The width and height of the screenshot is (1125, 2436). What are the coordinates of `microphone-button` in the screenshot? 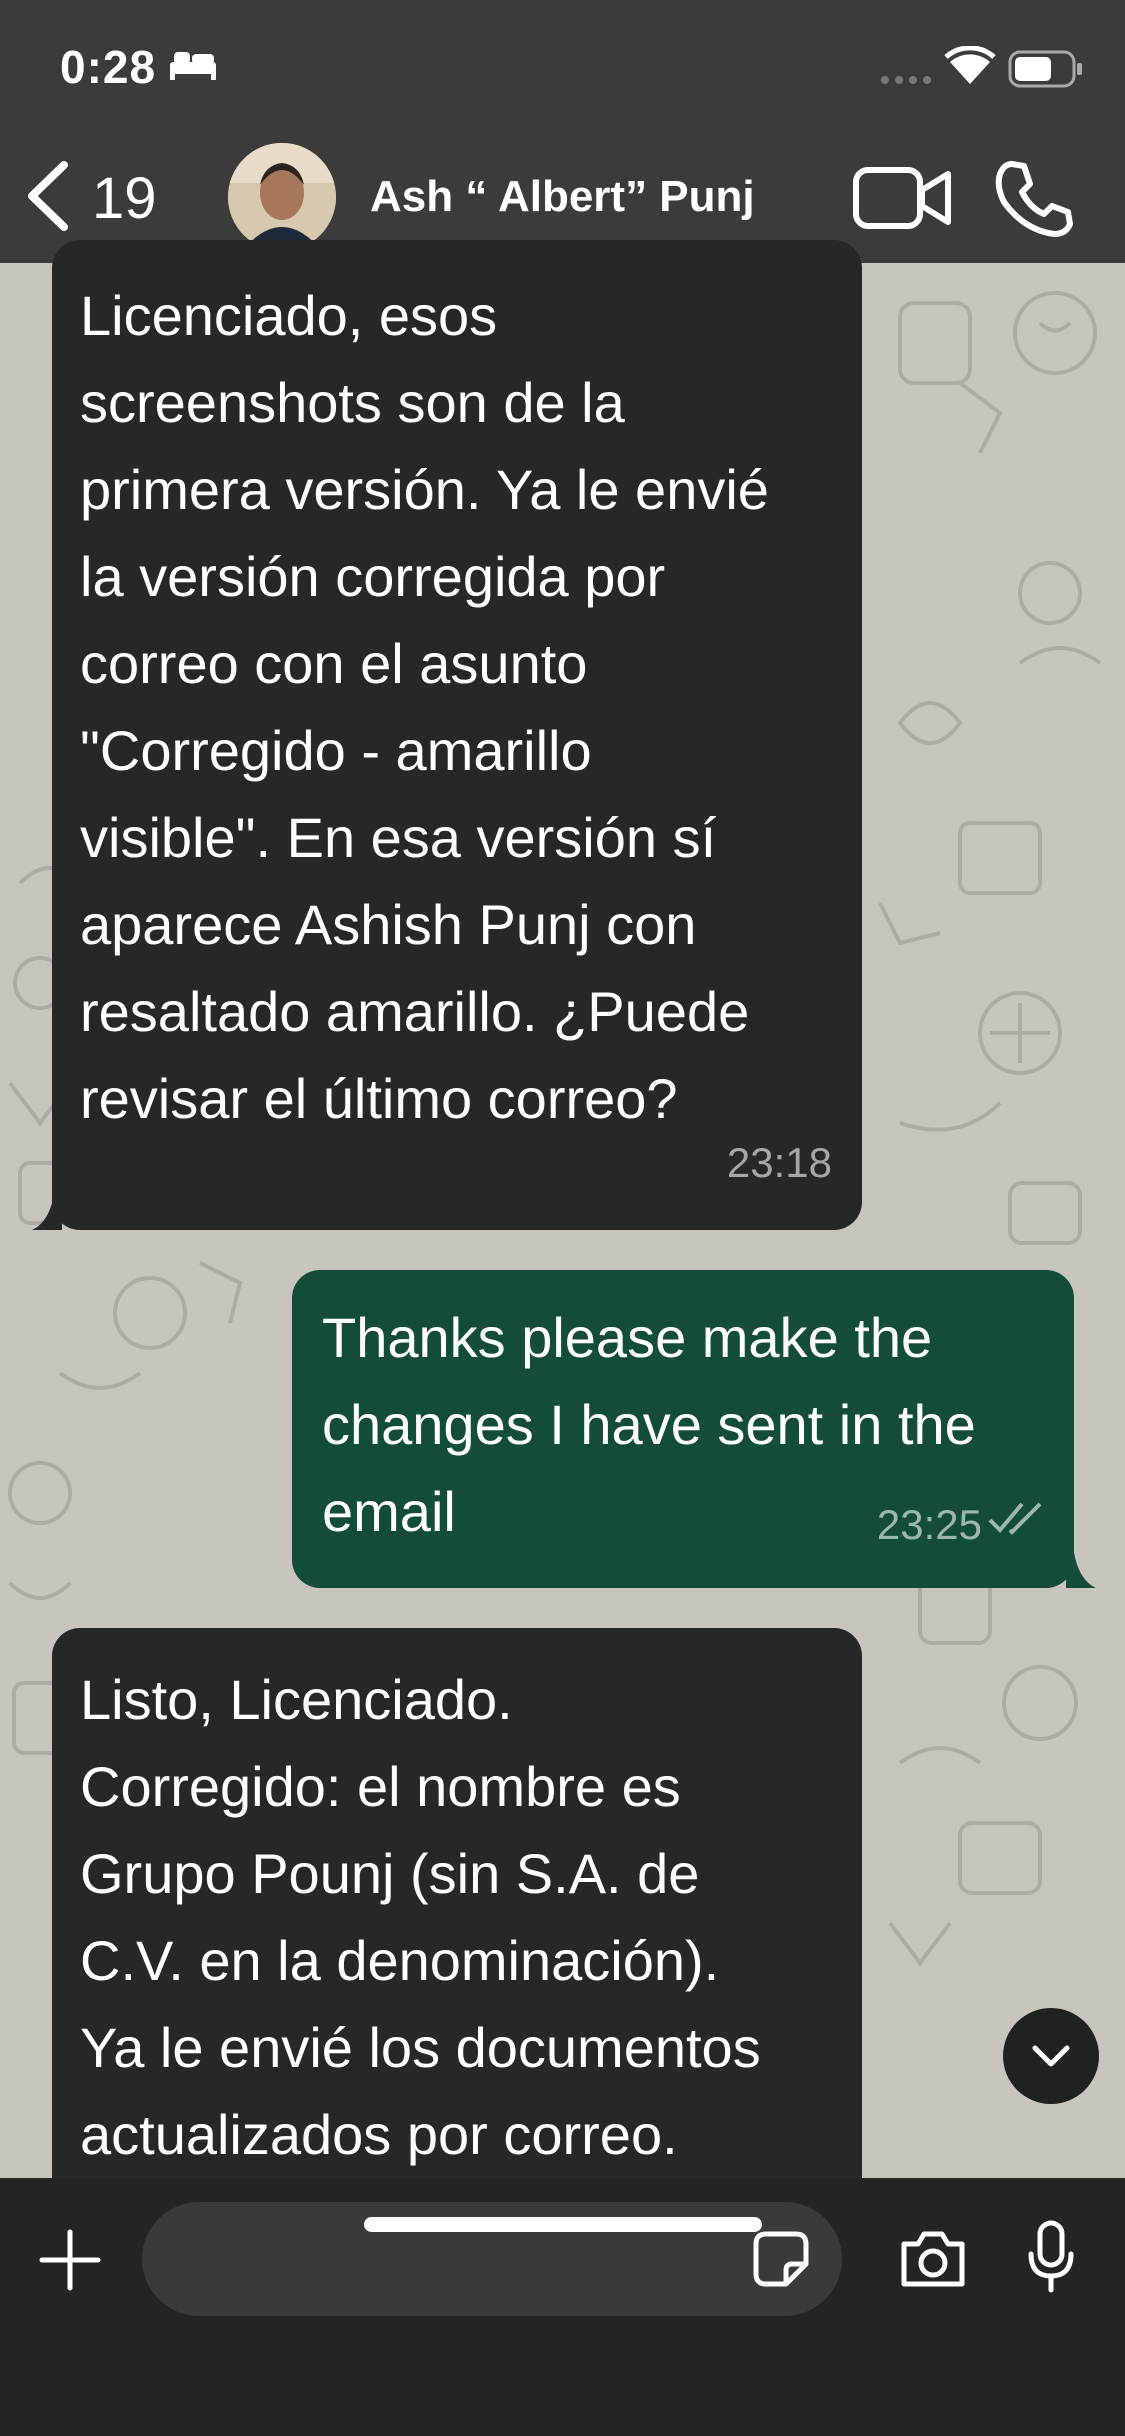 It's located at (1051, 2259).